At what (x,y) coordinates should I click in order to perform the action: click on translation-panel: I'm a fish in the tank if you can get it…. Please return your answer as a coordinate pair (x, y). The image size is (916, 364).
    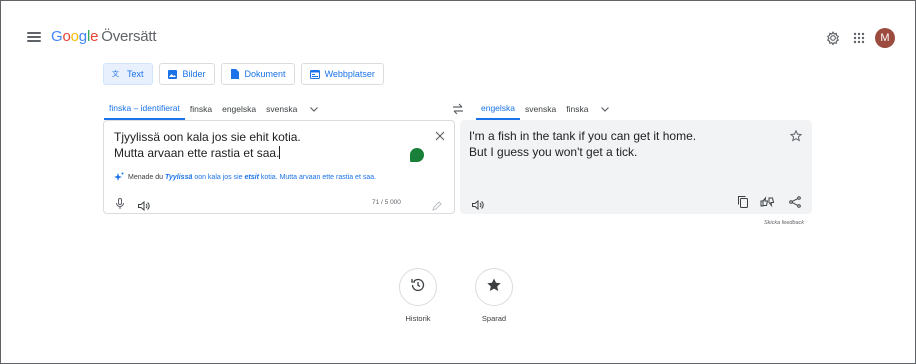
    Looking at the image, I should click on (636, 167).